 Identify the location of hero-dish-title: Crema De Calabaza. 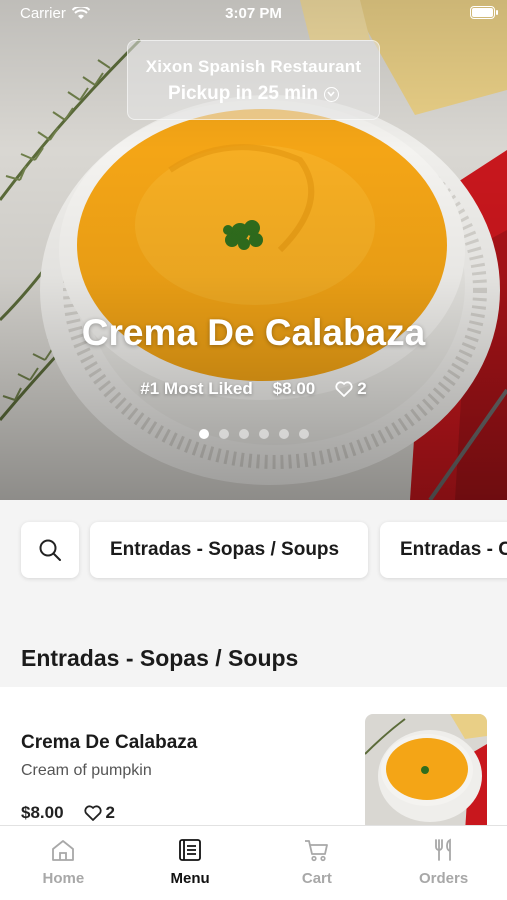
(253, 332).